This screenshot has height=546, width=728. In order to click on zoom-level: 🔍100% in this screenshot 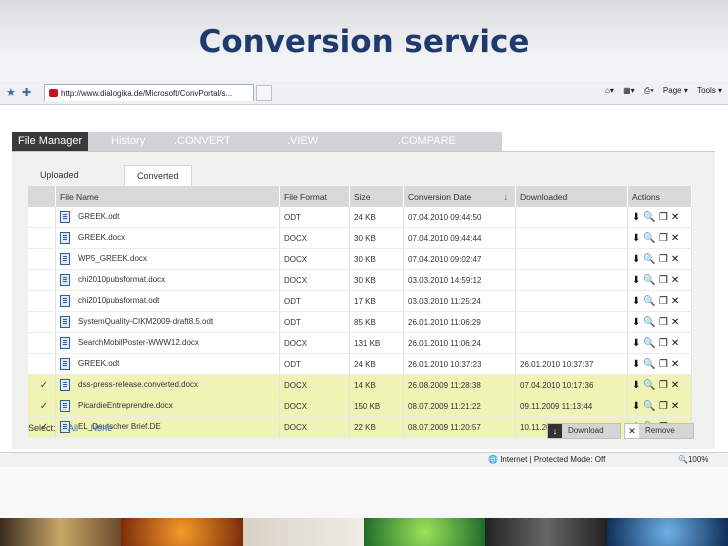, I will do `click(693, 459)`.